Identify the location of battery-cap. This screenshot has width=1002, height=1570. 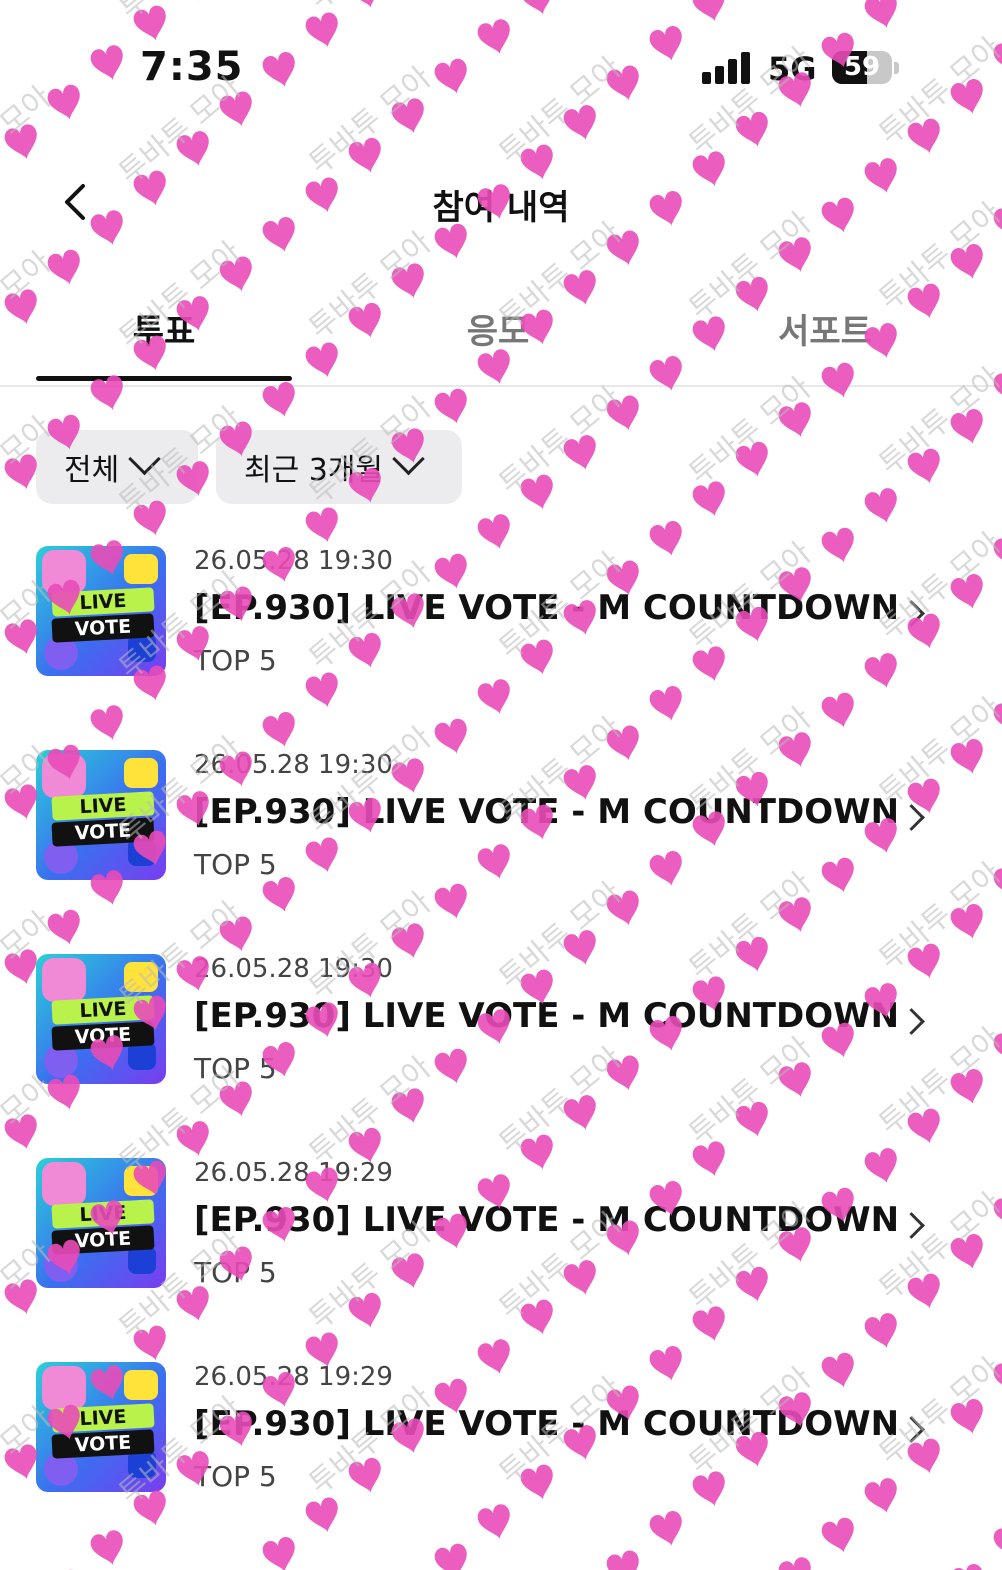
(896, 68).